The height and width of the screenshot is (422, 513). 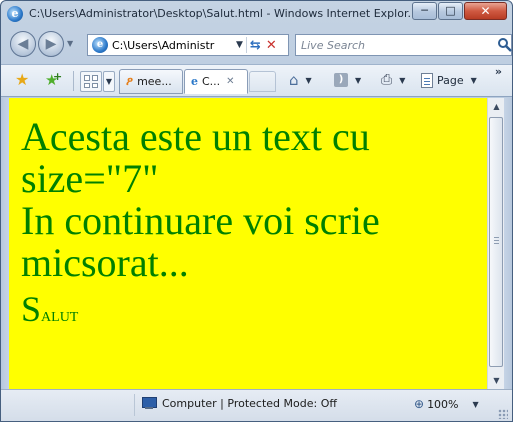 I want to click on scroll-down-icon: ▼, so click(x=496, y=380).